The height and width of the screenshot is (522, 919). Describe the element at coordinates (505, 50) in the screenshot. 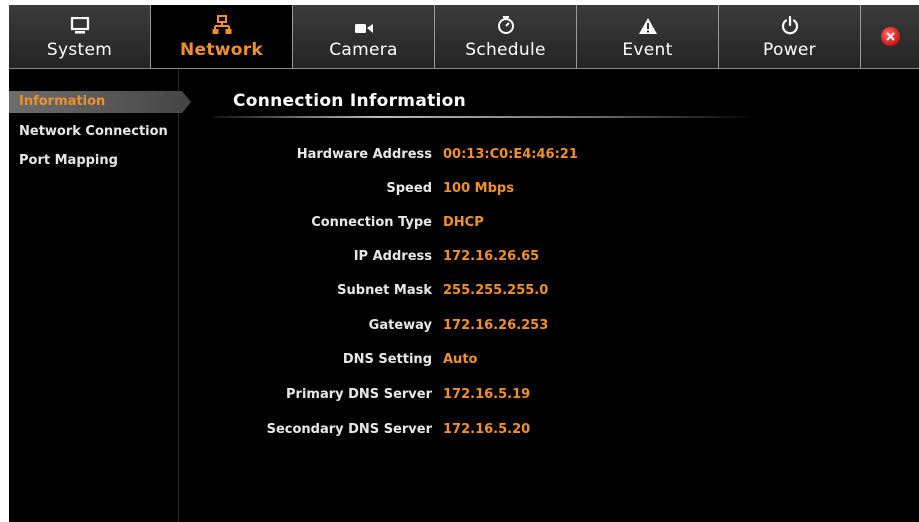

I see `tab-label: Schedule` at that location.